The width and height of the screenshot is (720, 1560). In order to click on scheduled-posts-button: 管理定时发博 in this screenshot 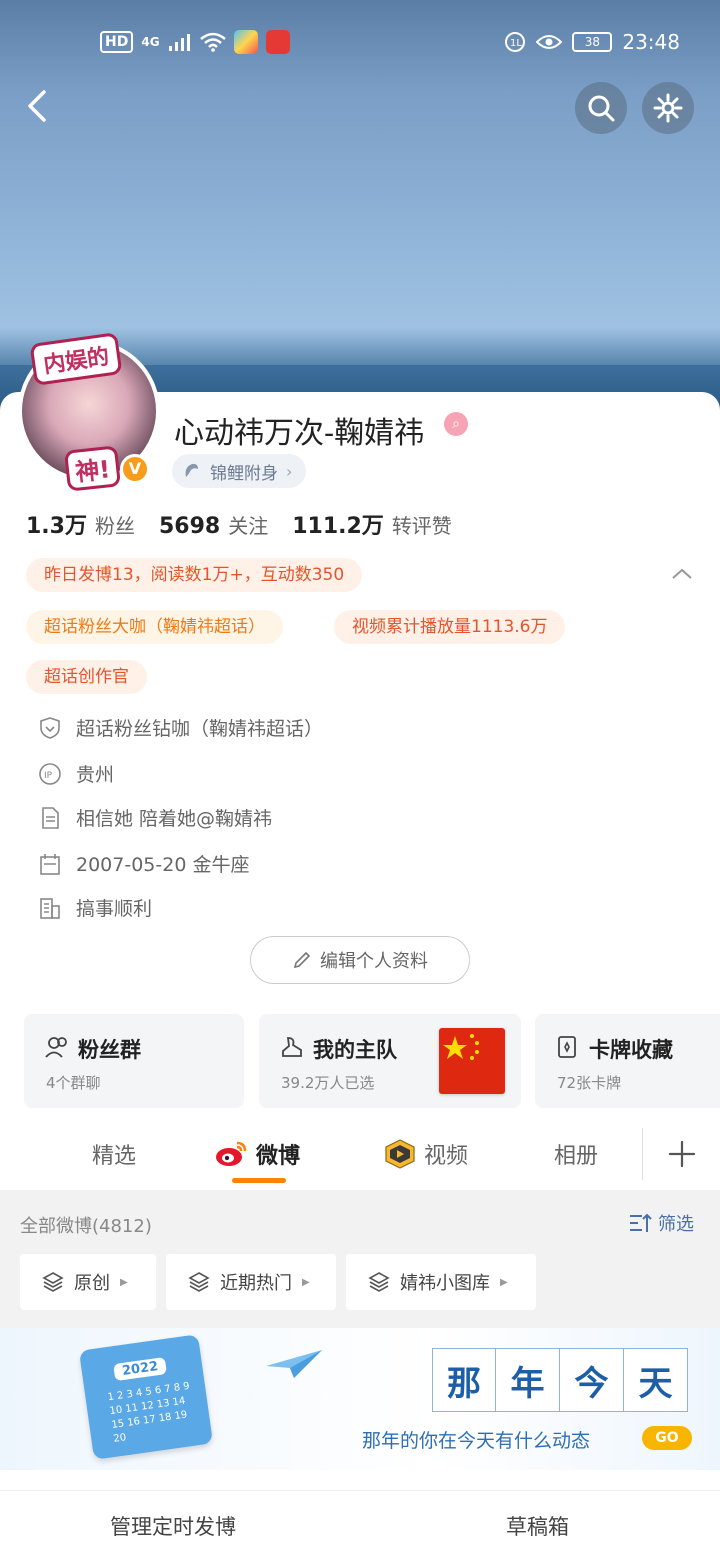, I will do `click(173, 1526)`.